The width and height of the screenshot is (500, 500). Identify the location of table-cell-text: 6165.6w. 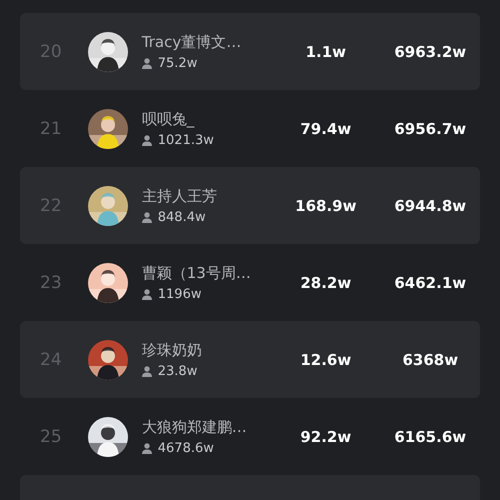
(430, 437).